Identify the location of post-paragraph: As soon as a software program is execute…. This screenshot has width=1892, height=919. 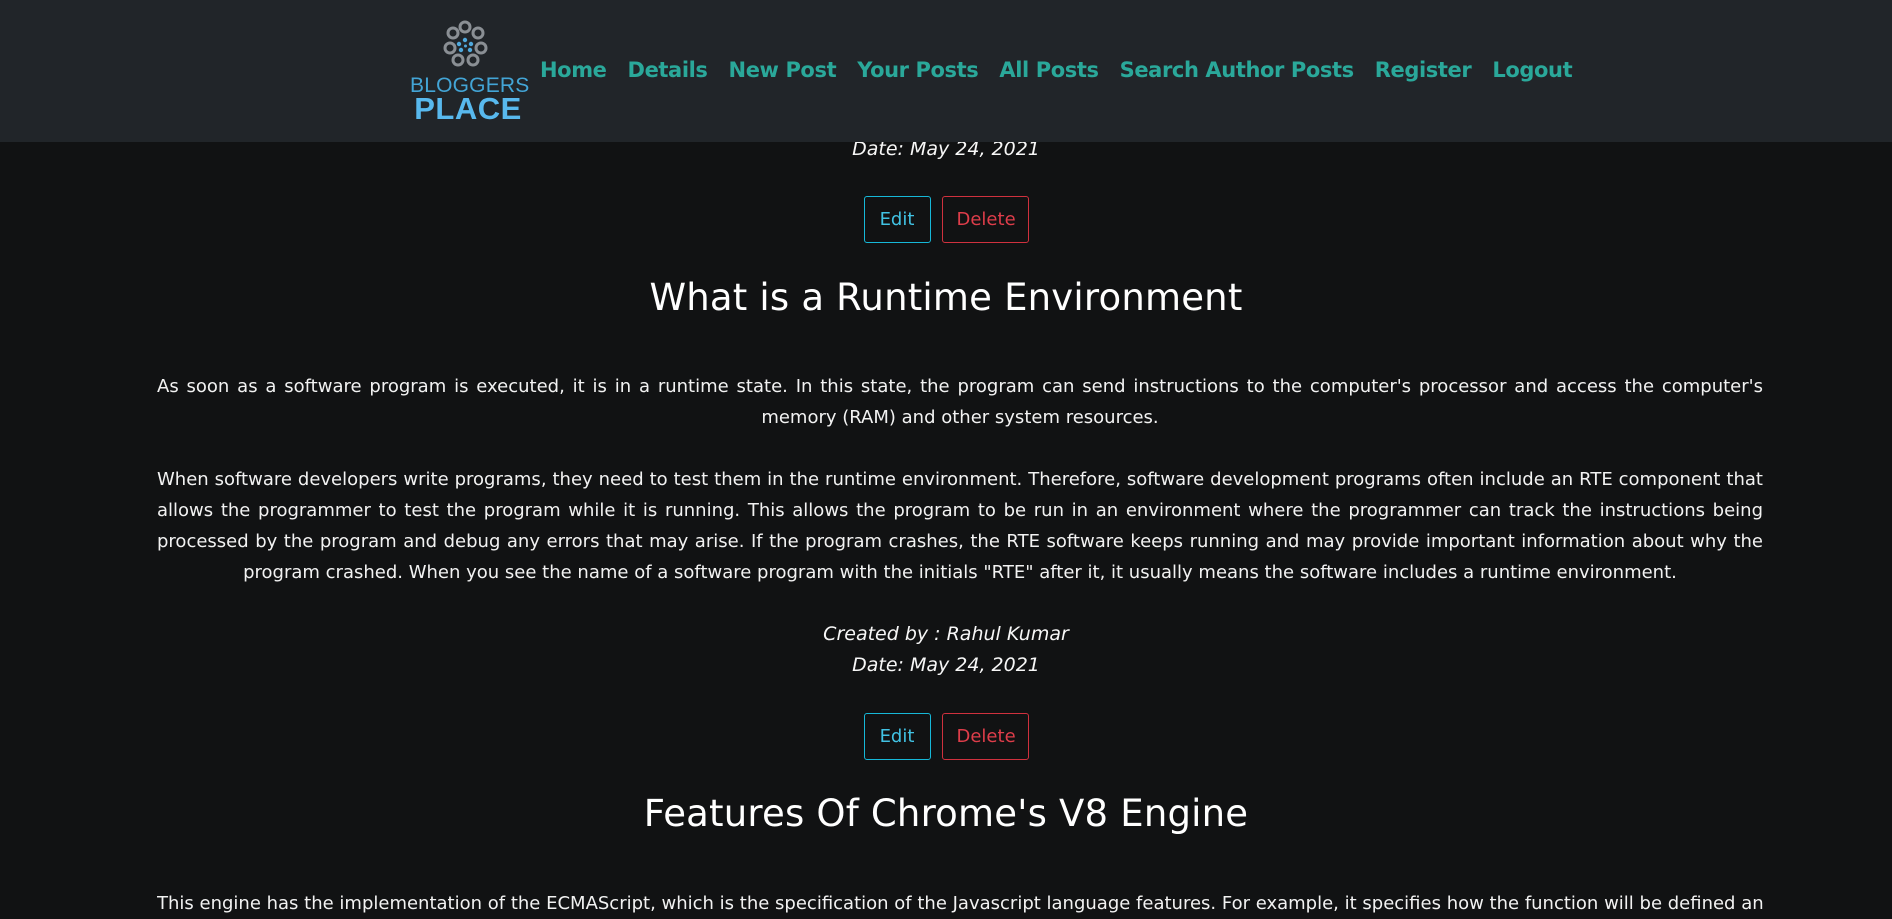
(960, 402).